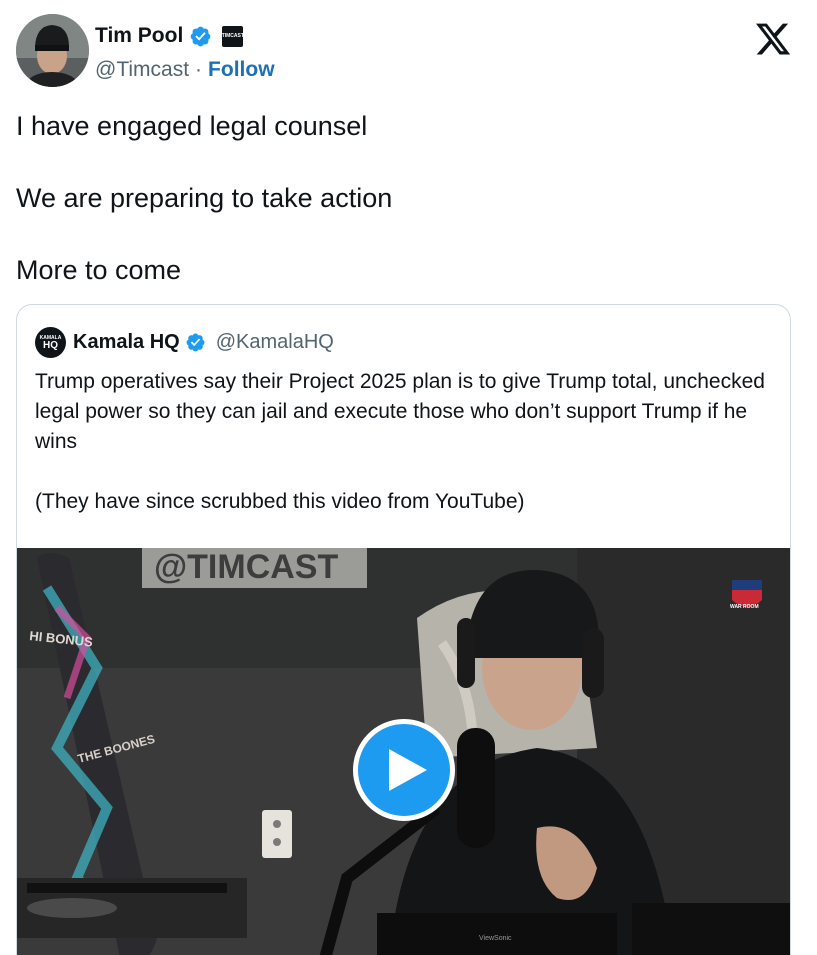  Describe the element at coordinates (99, 270) in the screenshot. I see `tweet-line: More to come` at that location.